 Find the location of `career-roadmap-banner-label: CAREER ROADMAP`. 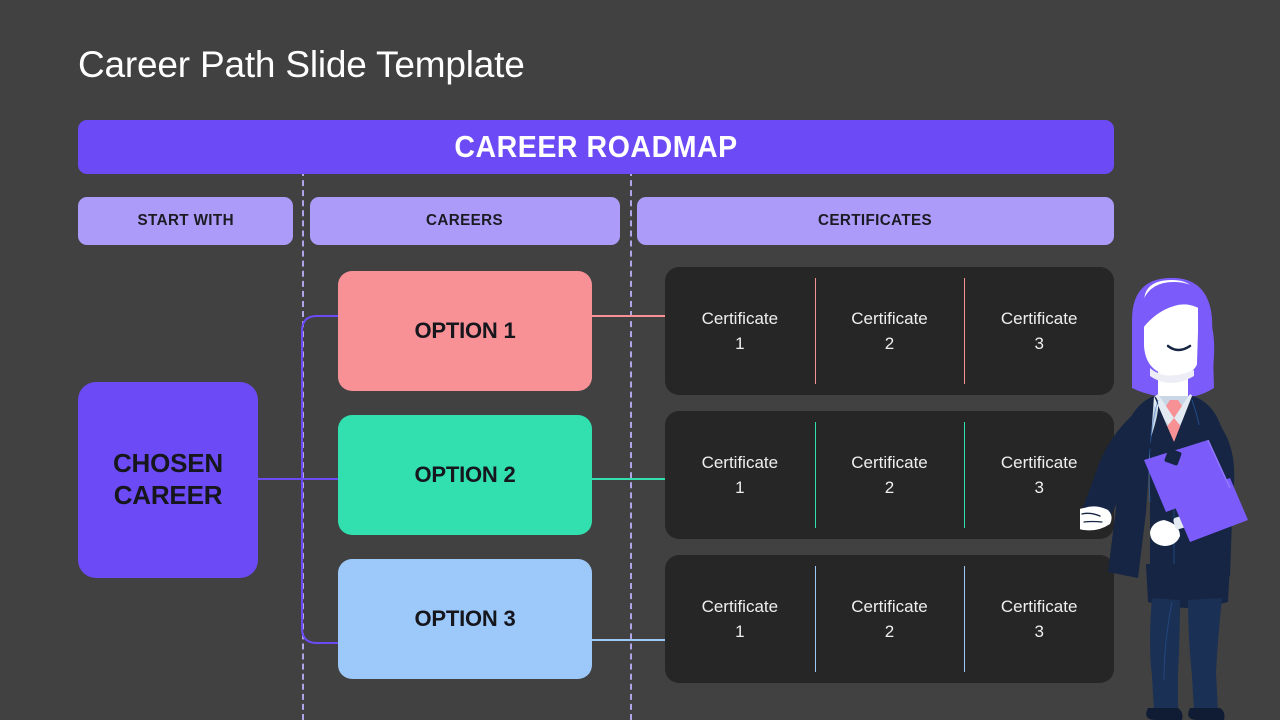

career-roadmap-banner-label: CAREER ROADMAP is located at coordinates (596, 146).